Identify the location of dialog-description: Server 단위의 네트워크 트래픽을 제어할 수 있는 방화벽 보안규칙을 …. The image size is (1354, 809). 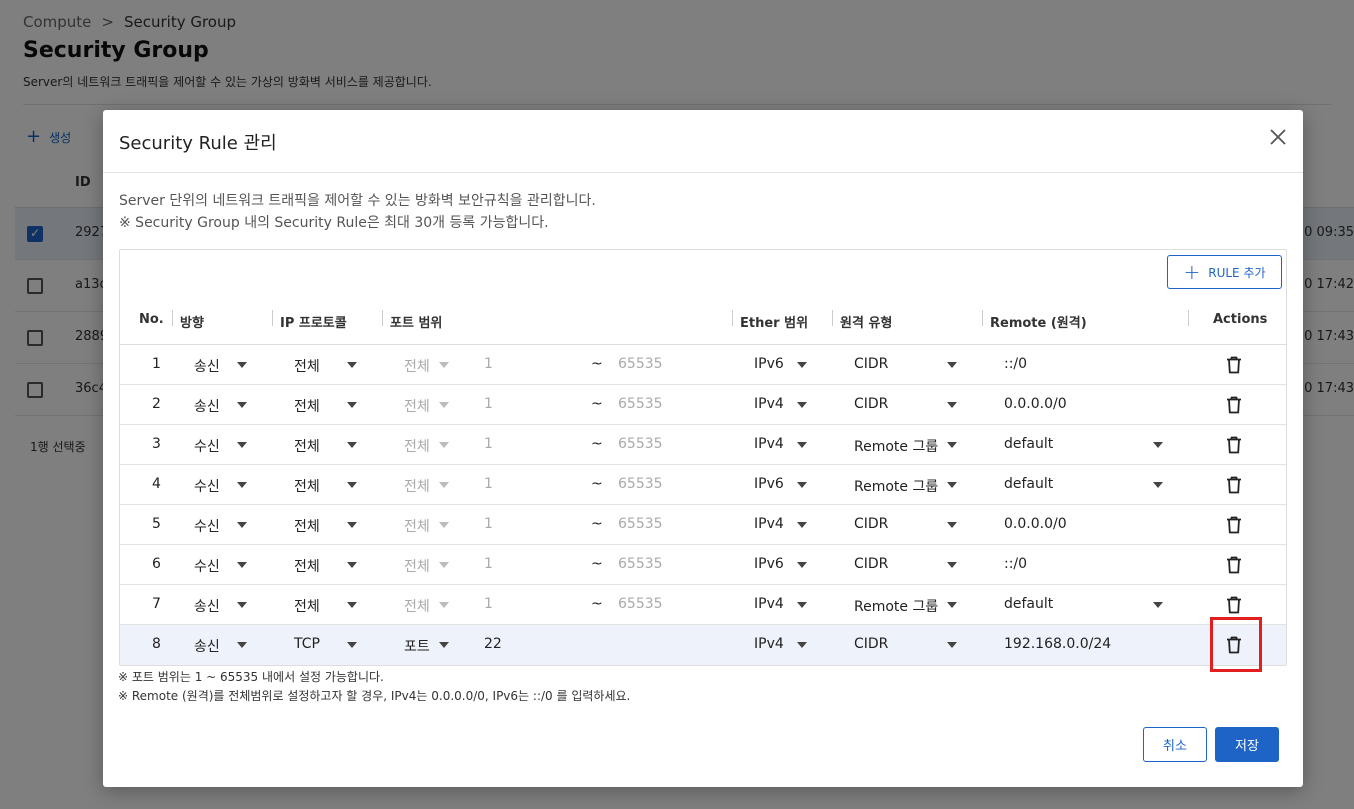
(357, 212).